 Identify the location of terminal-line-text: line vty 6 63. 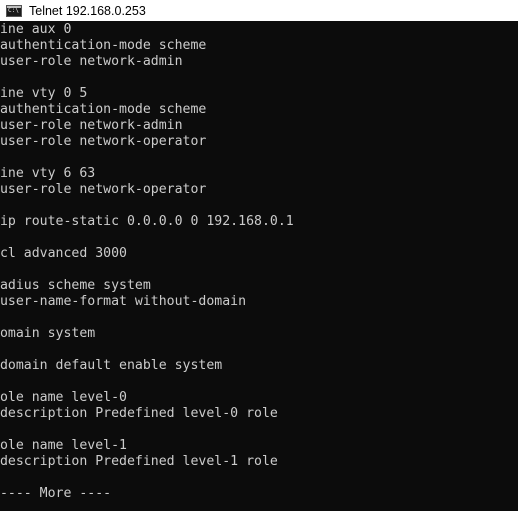
(48, 173).